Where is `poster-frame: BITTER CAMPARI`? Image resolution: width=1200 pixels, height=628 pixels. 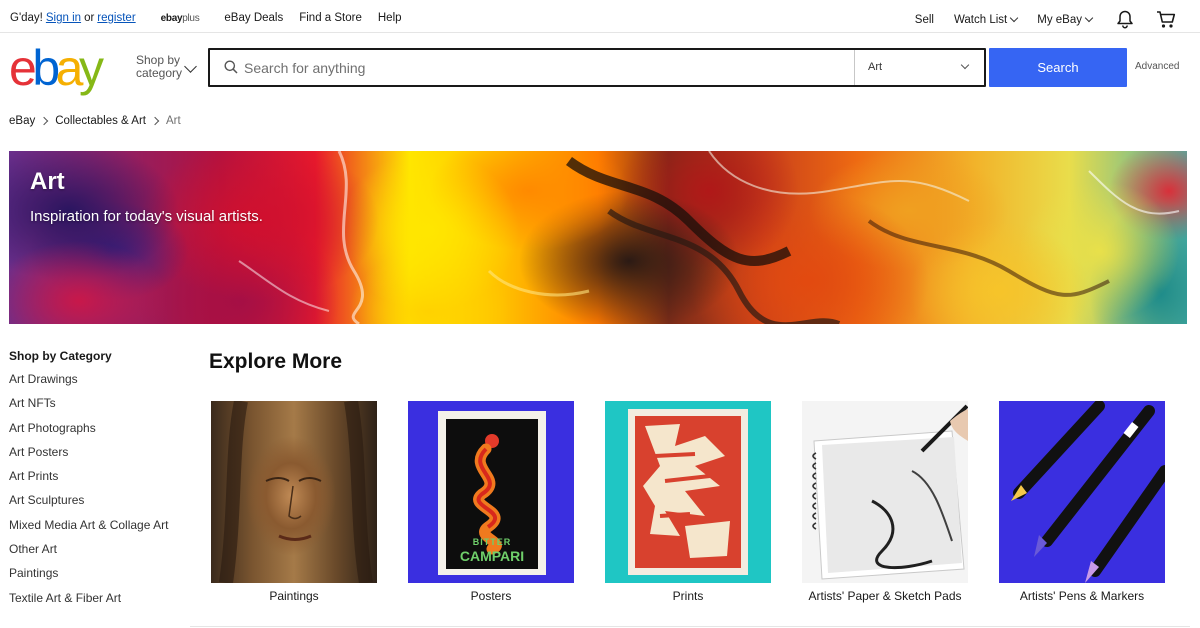
poster-frame: BITTER CAMPARI is located at coordinates (492, 493).